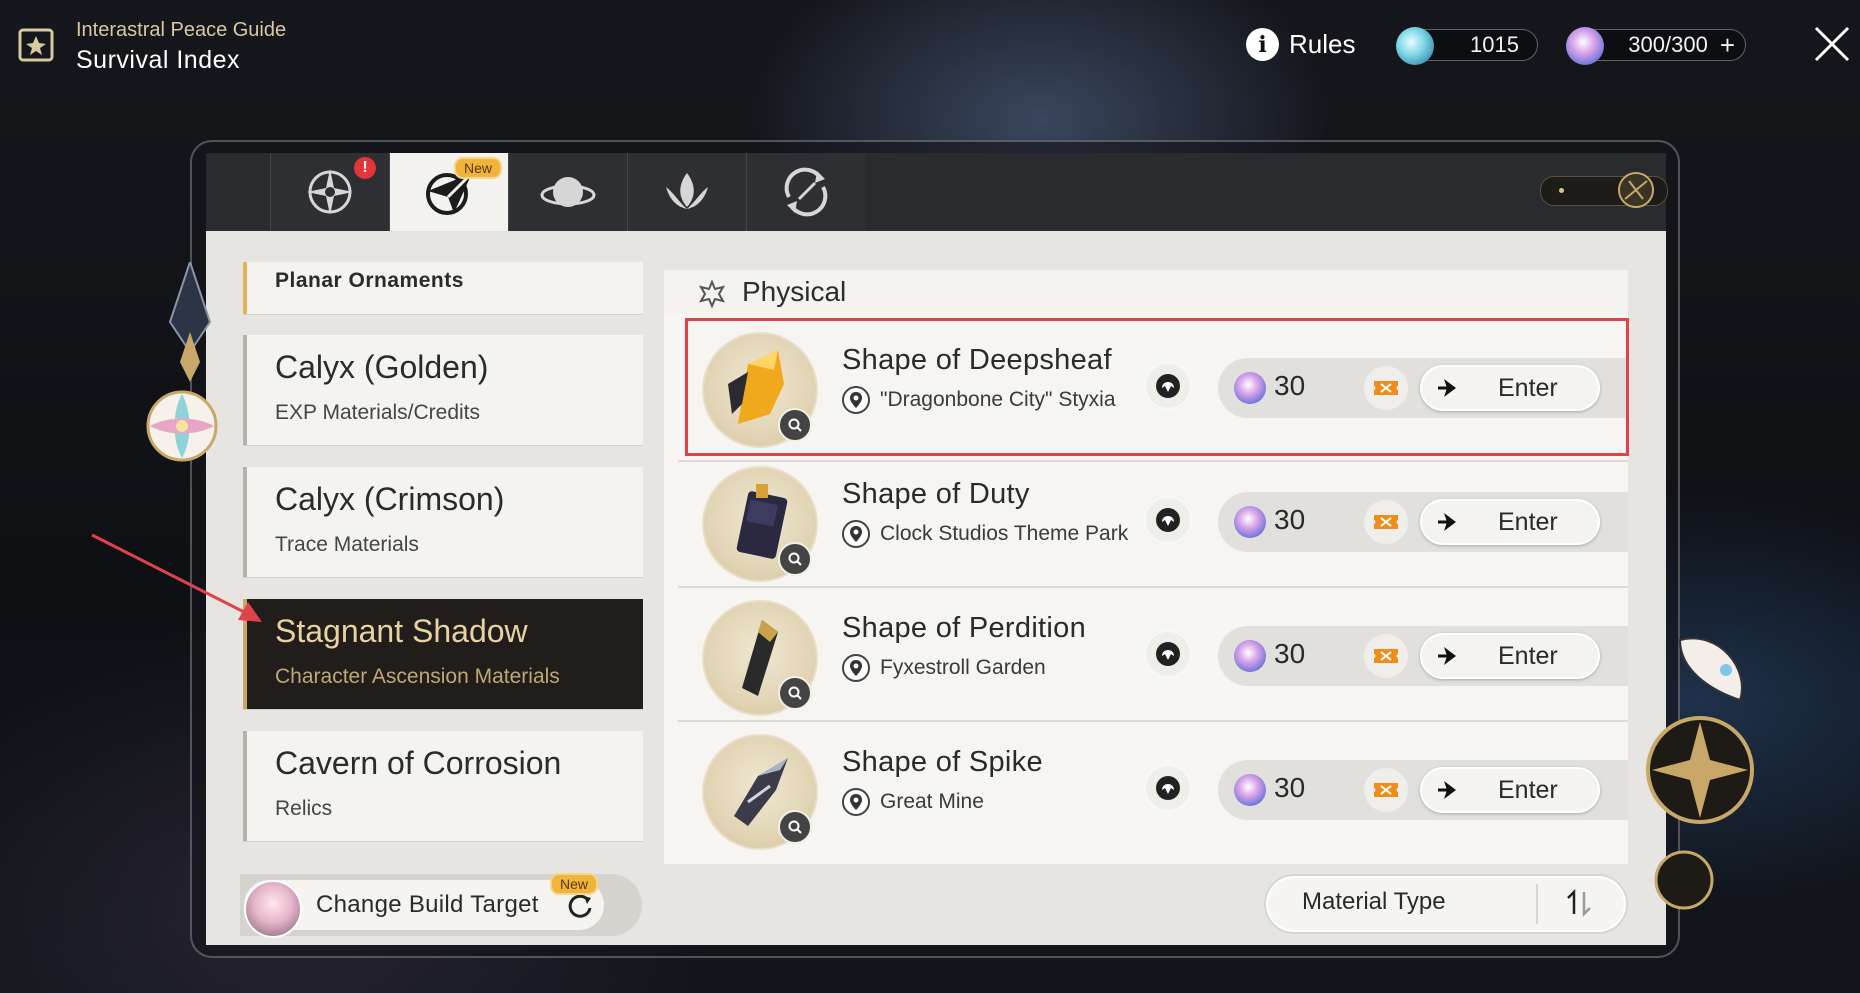 The width and height of the screenshot is (1860, 993). What do you see at coordinates (1832, 44) in the screenshot?
I see `close-icon` at bounding box center [1832, 44].